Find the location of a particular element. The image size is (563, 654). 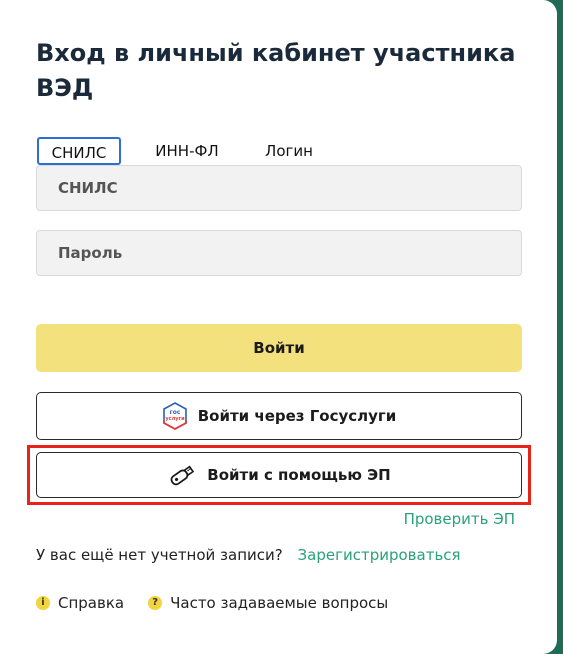

ep-button-label: Войти с помощью ЭП is located at coordinates (299, 475).